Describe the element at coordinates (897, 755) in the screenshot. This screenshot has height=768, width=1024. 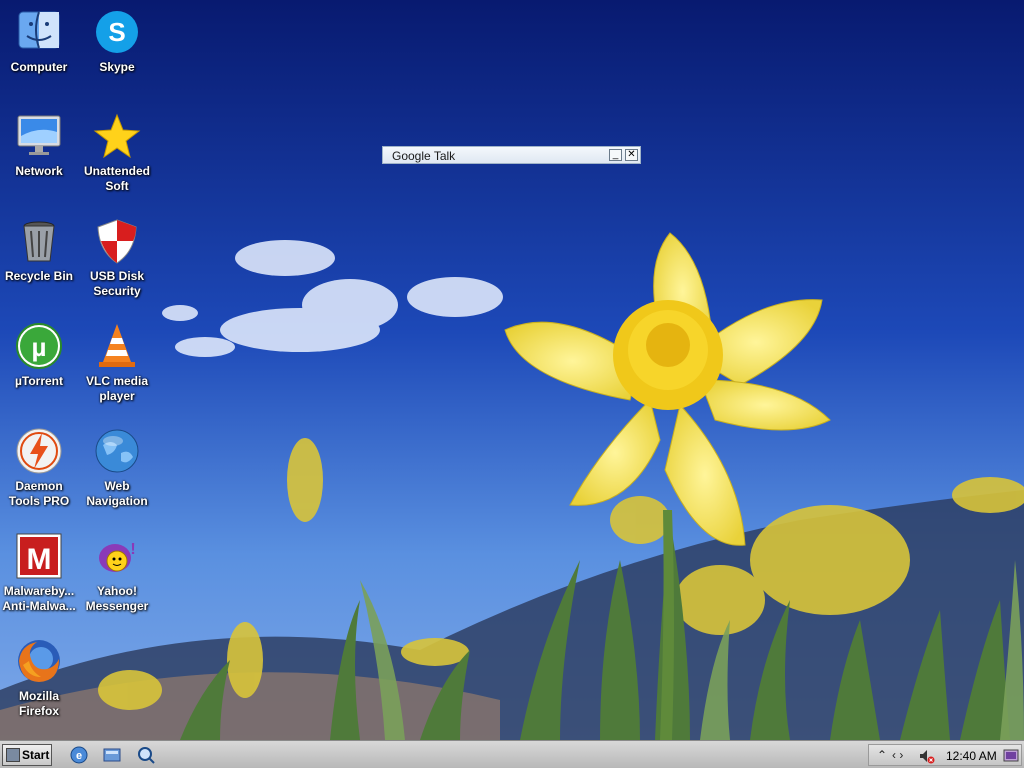
I see `arrows-icon: ‹ ›` at that location.